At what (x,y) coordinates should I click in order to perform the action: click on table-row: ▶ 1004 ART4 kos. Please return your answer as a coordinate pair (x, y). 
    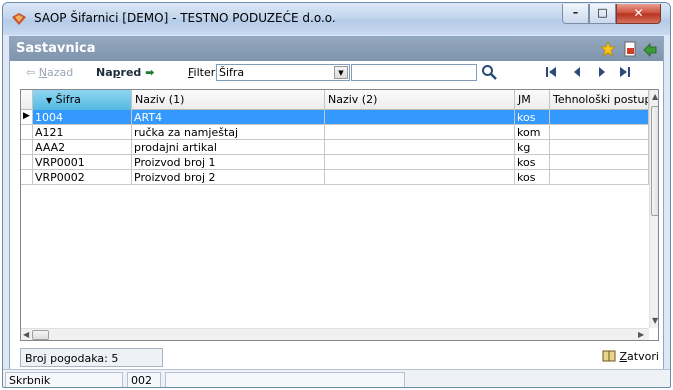
    Looking at the image, I should click on (335, 117).